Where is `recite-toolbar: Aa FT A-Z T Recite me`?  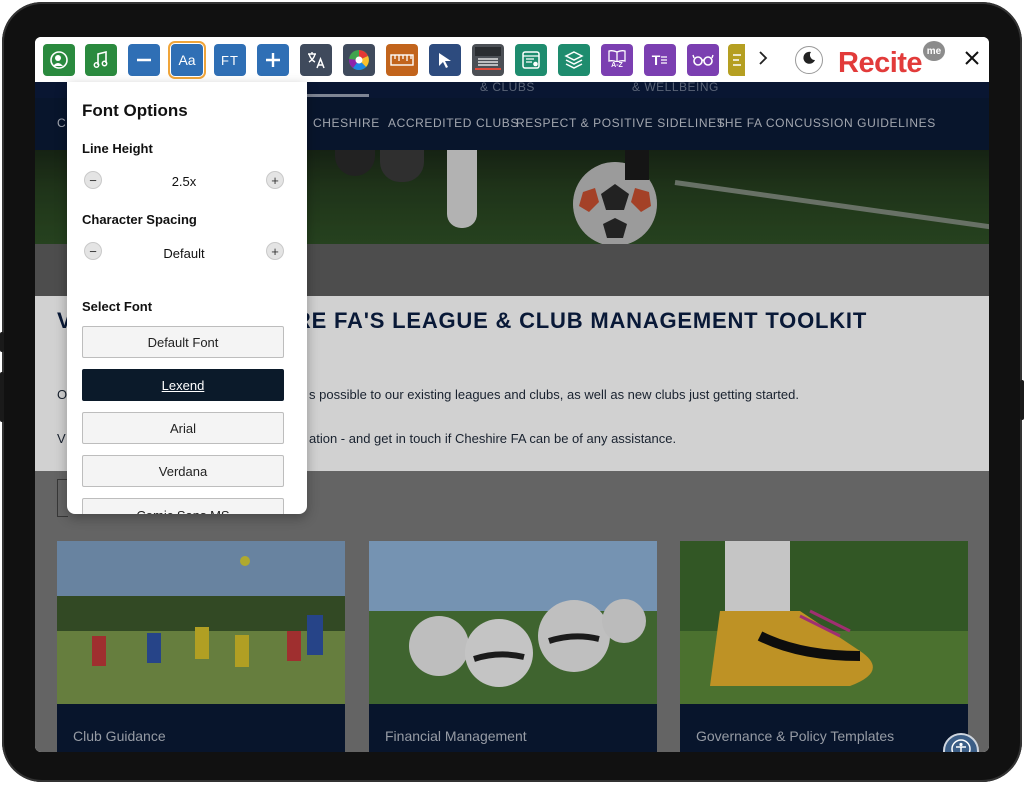
recite-toolbar: Aa FT A-Z T Recite me is located at coordinates (512, 59).